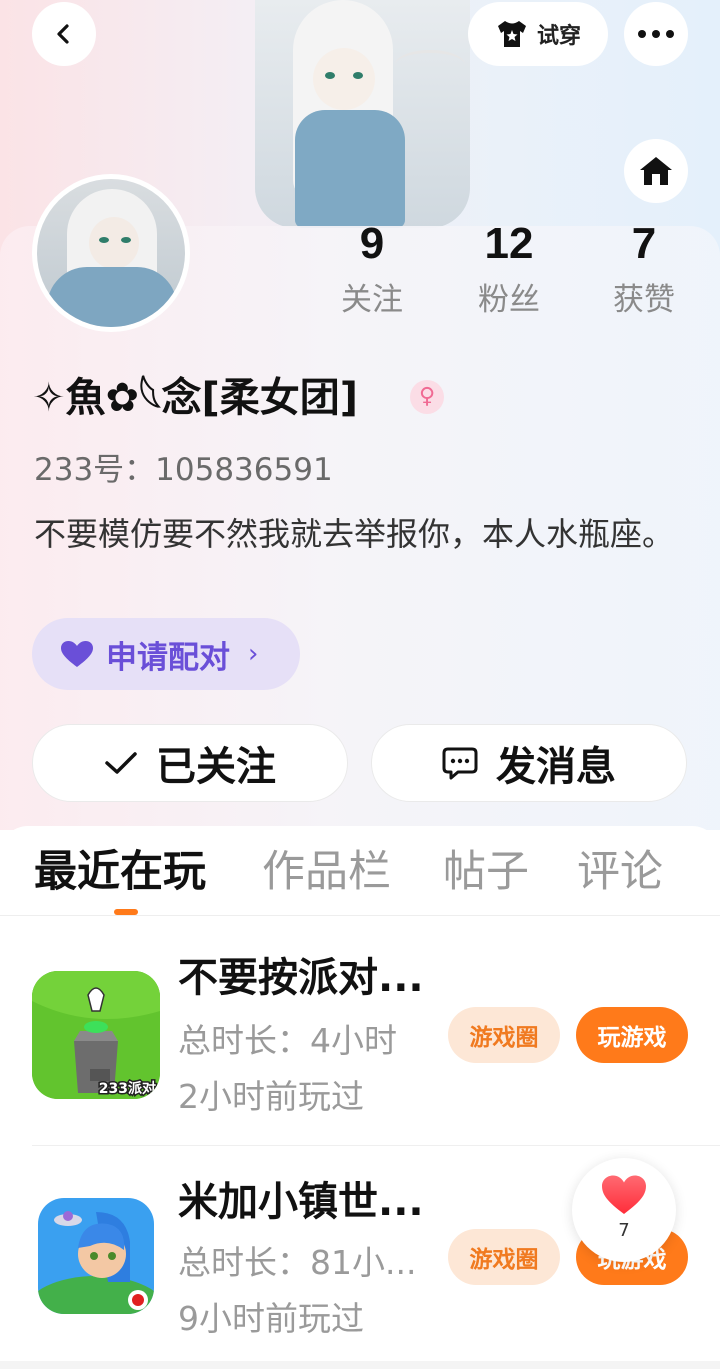  Describe the element at coordinates (195, 398) in the screenshot. I see `nickname: ✧魚✿𓆩念[柔女团]` at that location.